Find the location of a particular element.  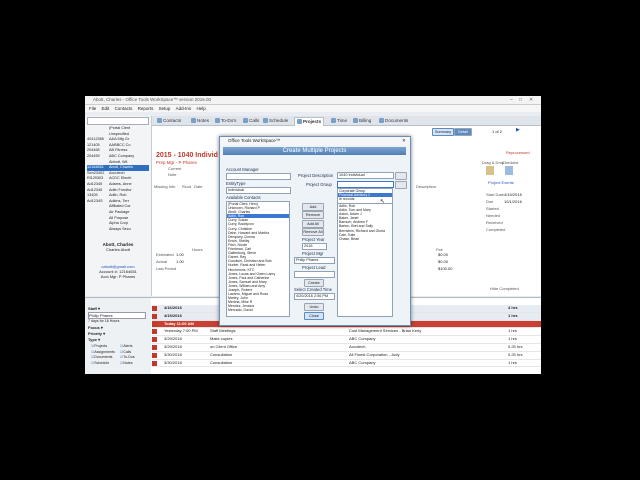

calendar-icon is located at coordinates (265, 120).